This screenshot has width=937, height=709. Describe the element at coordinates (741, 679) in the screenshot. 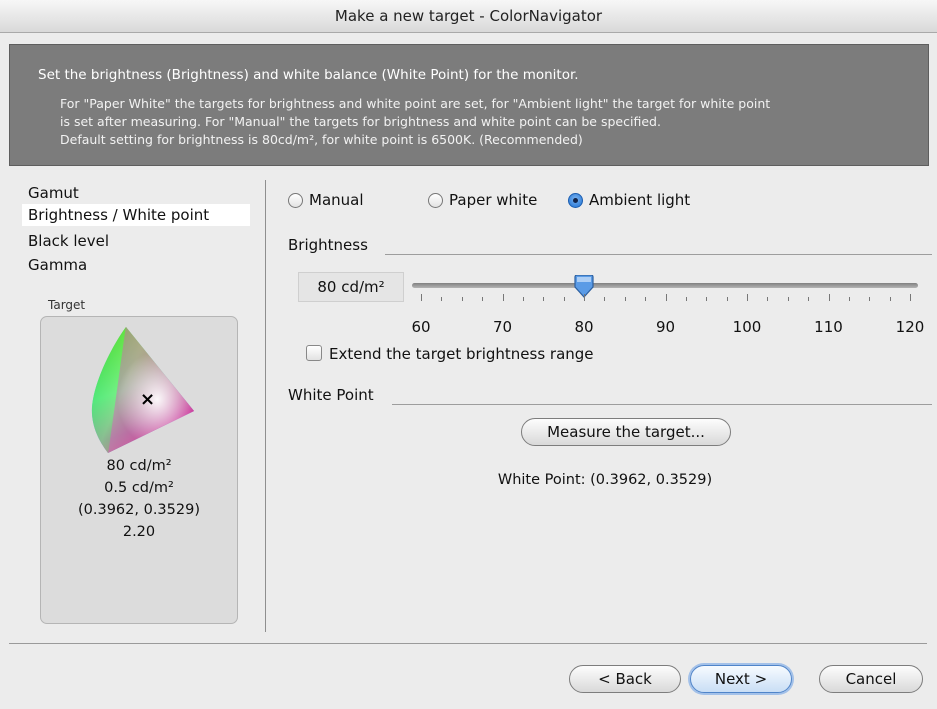

I see `next-button: Next >` at that location.